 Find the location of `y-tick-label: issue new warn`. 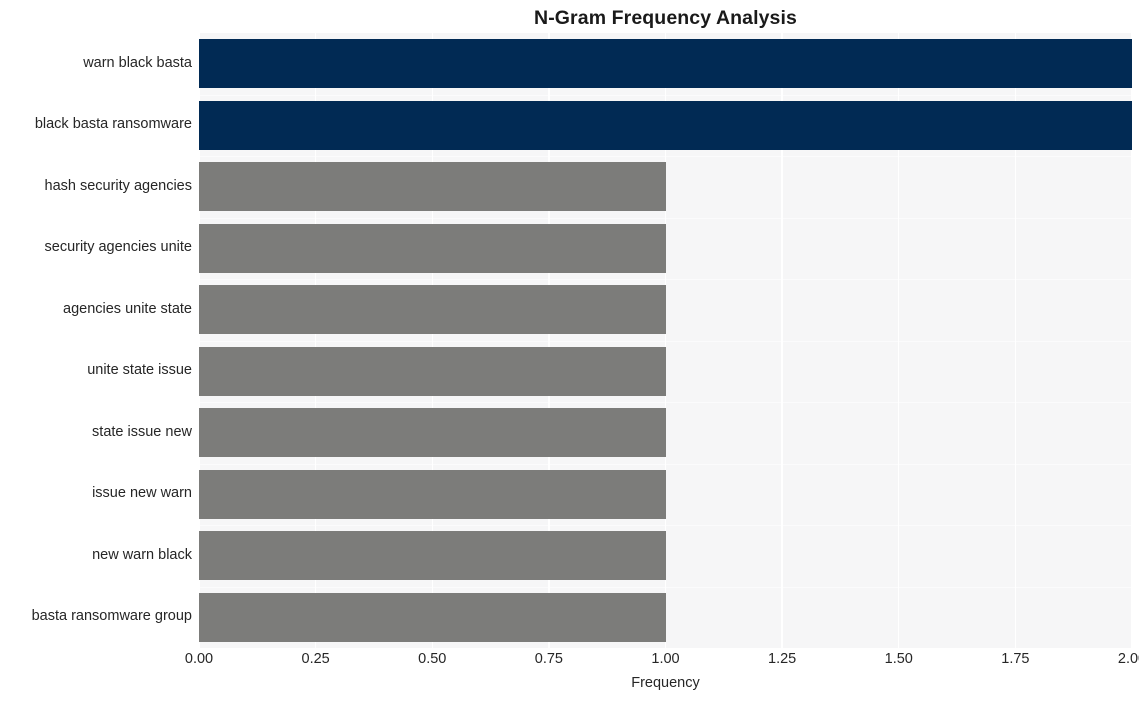

y-tick-label: issue new warn is located at coordinates (142, 493).